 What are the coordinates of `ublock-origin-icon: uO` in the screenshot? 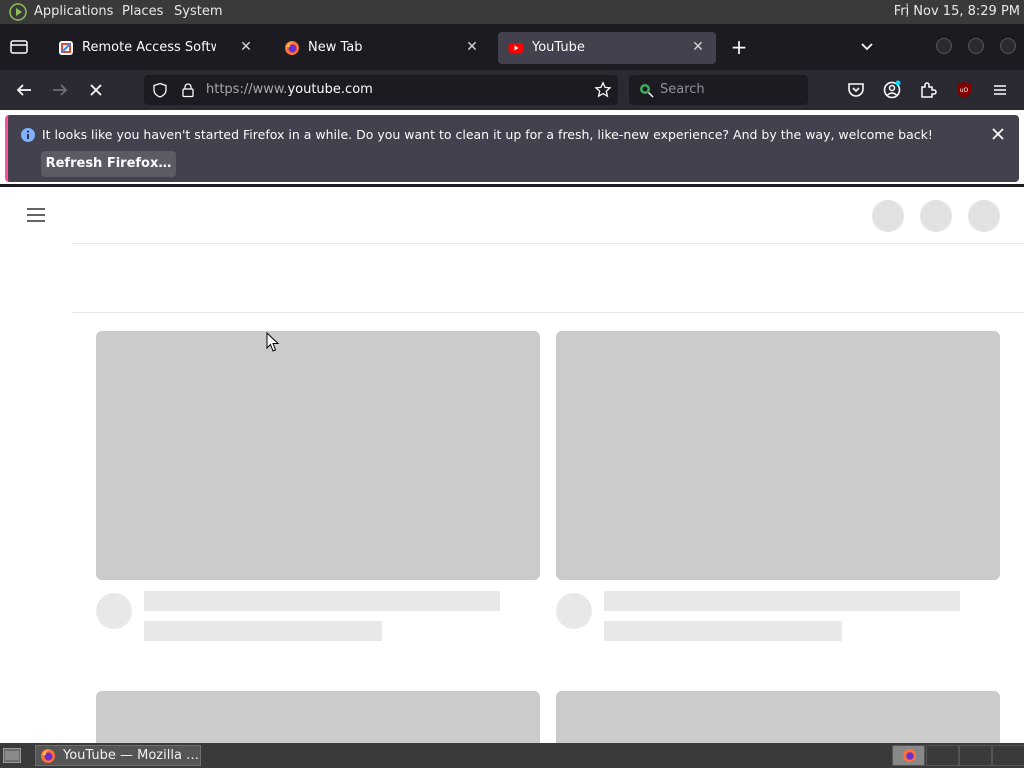 It's located at (964, 90).